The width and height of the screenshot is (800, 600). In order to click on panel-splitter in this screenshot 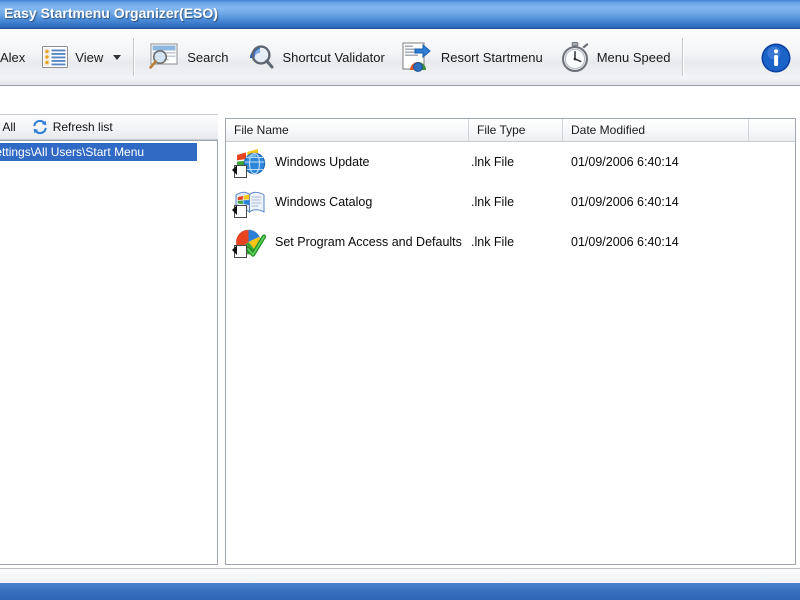, I will do `click(221, 325)`.